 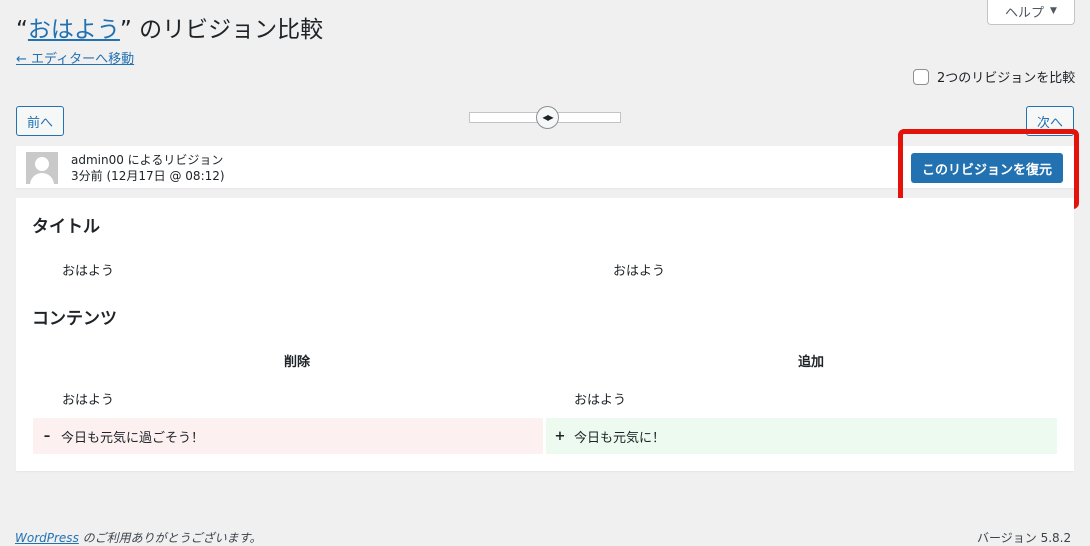 I want to click on context-line-right: おはよう, so click(x=600, y=400).